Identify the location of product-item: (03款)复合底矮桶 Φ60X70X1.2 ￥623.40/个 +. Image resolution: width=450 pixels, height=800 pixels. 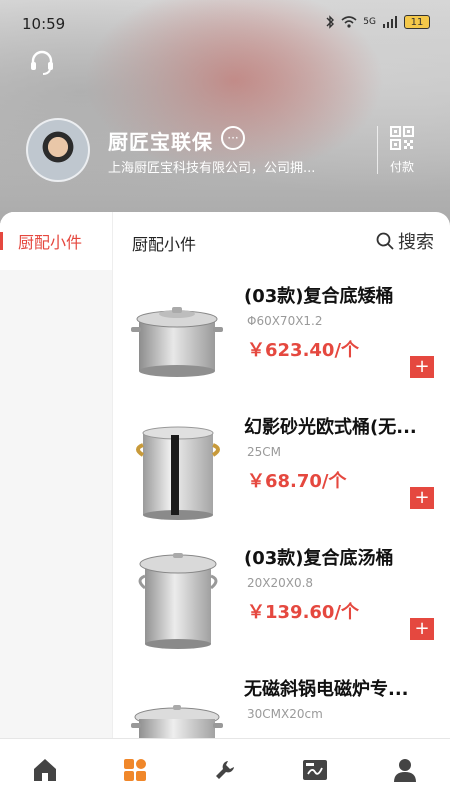
(281, 339).